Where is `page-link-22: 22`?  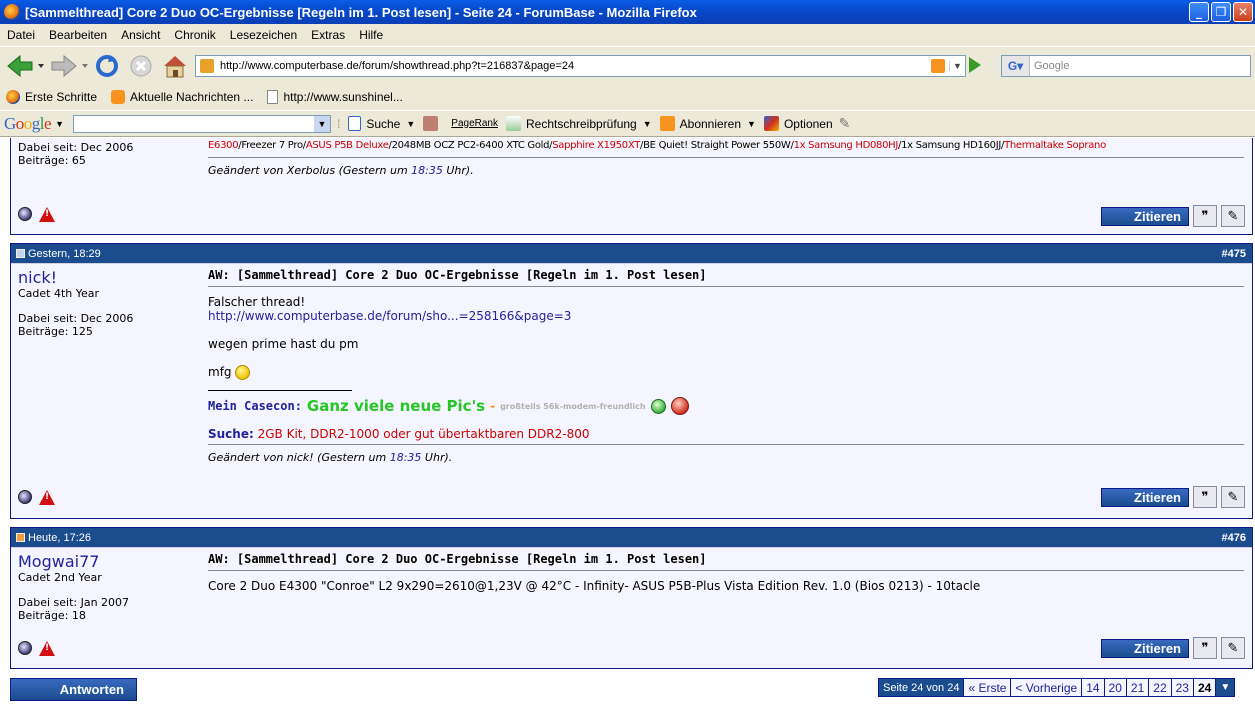
page-link-22: 22 is located at coordinates (1159, 687).